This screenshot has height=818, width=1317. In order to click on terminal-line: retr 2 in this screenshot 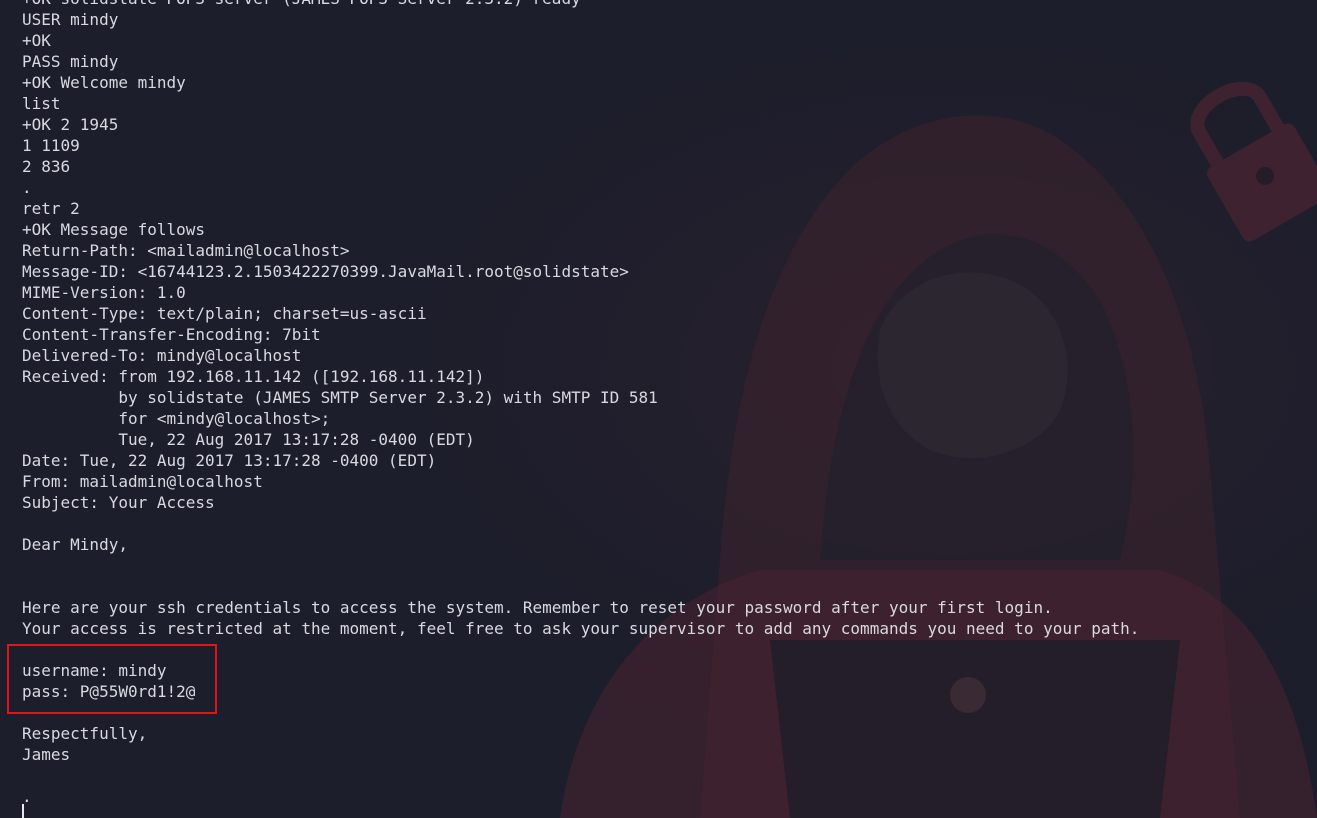, I will do `click(51, 208)`.